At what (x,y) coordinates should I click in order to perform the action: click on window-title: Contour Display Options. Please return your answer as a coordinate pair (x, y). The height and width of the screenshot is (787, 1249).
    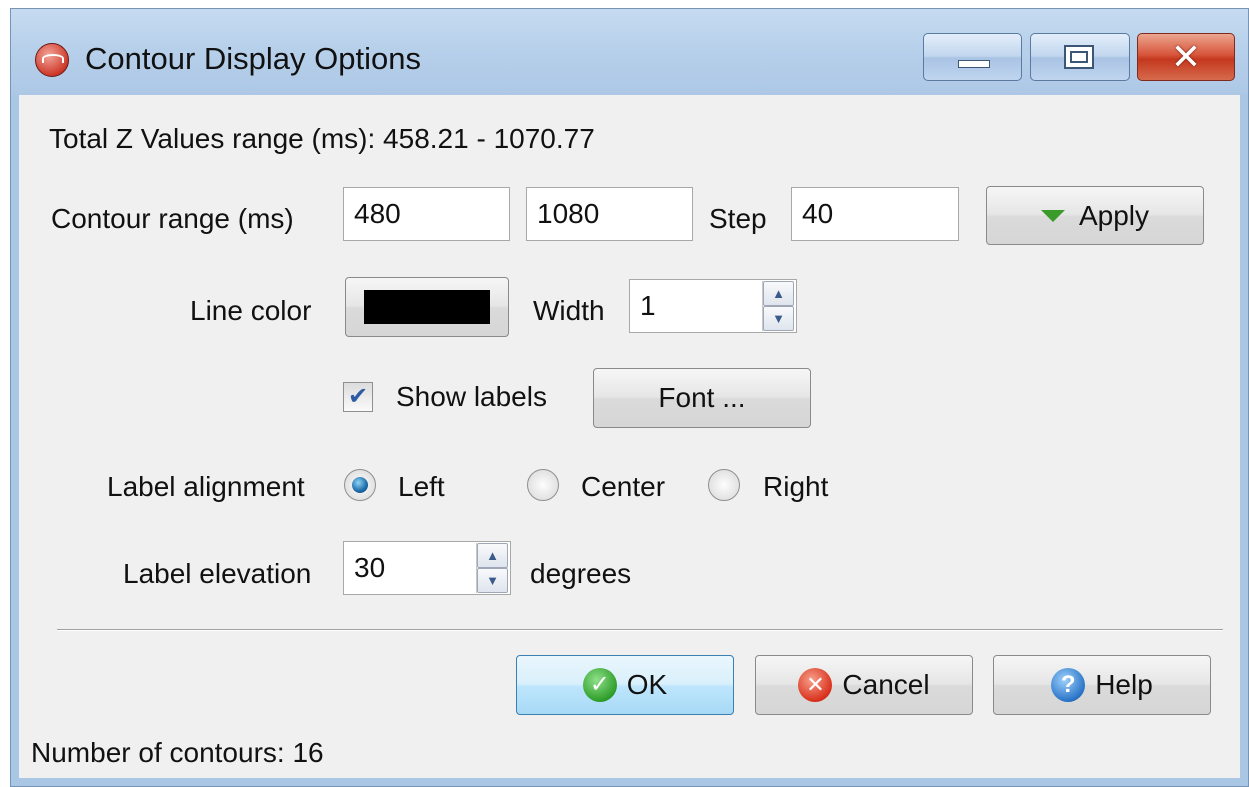
    Looking at the image, I should click on (253, 58).